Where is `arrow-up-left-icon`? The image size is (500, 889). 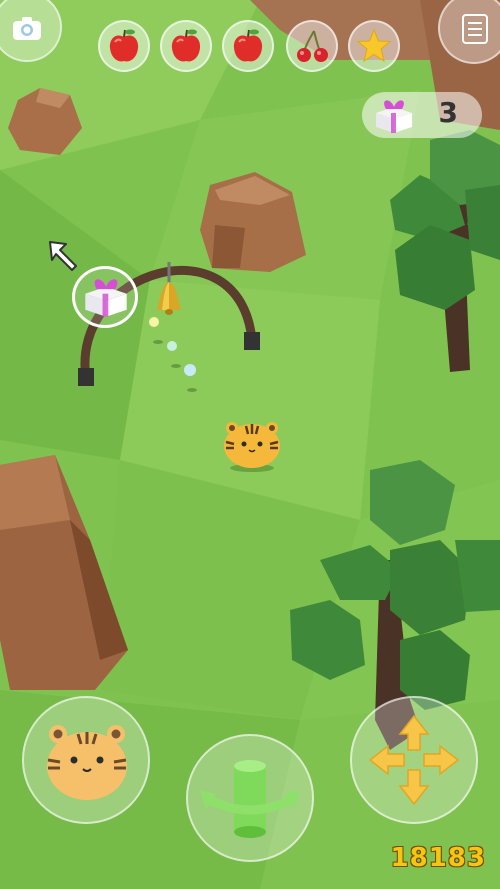
arrow-up-left-icon is located at coordinates (63, 256).